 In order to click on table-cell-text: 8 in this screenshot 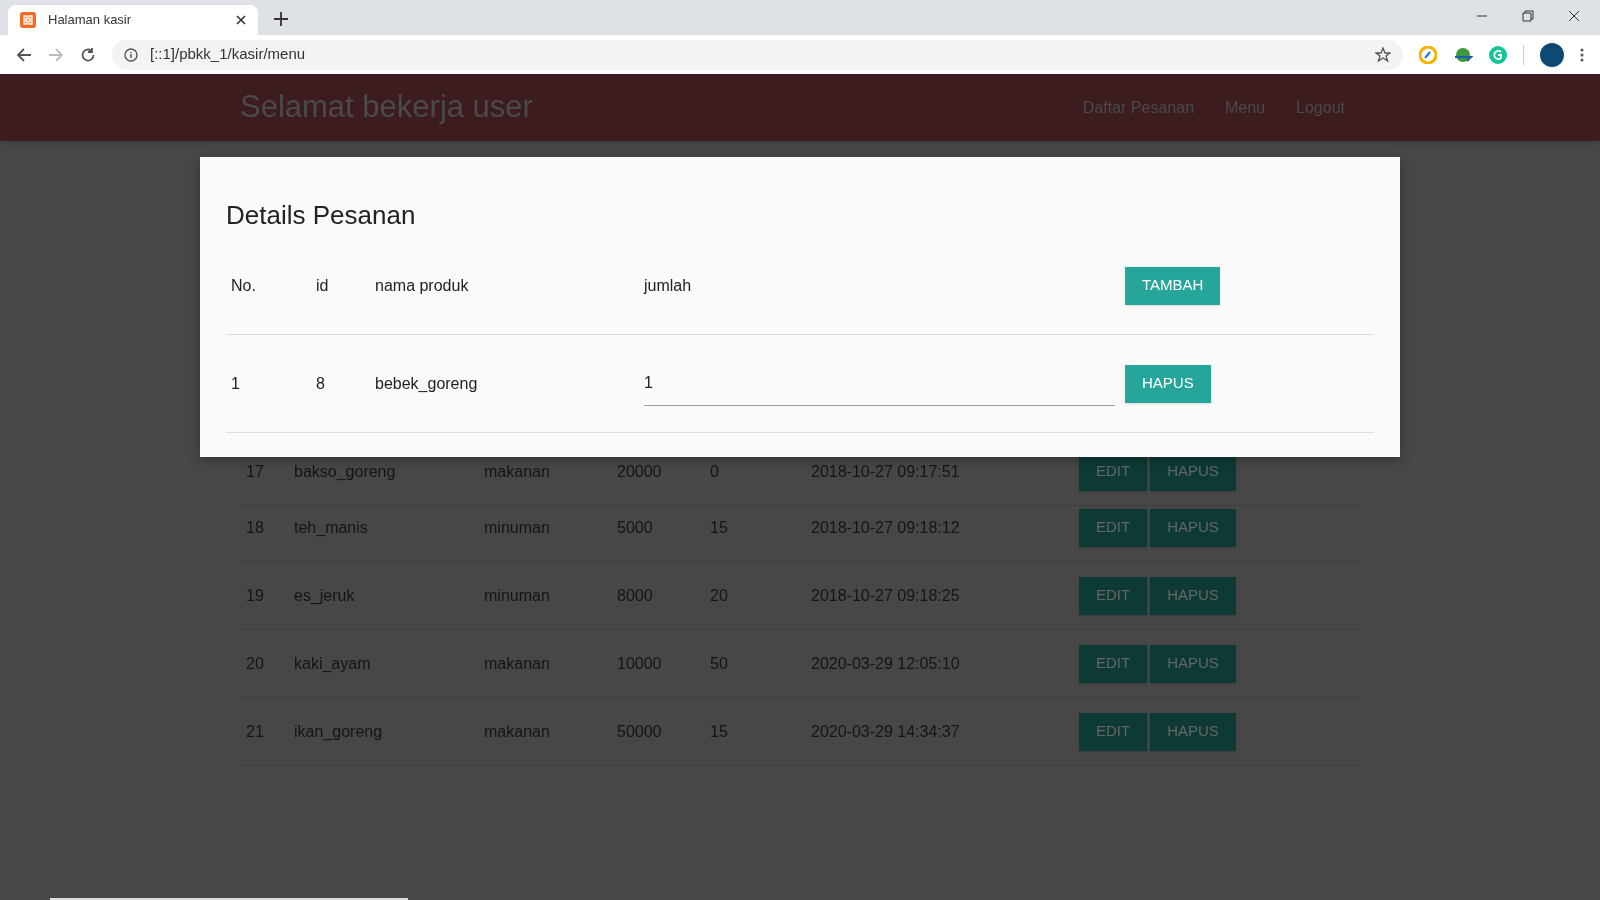, I will do `click(321, 383)`.